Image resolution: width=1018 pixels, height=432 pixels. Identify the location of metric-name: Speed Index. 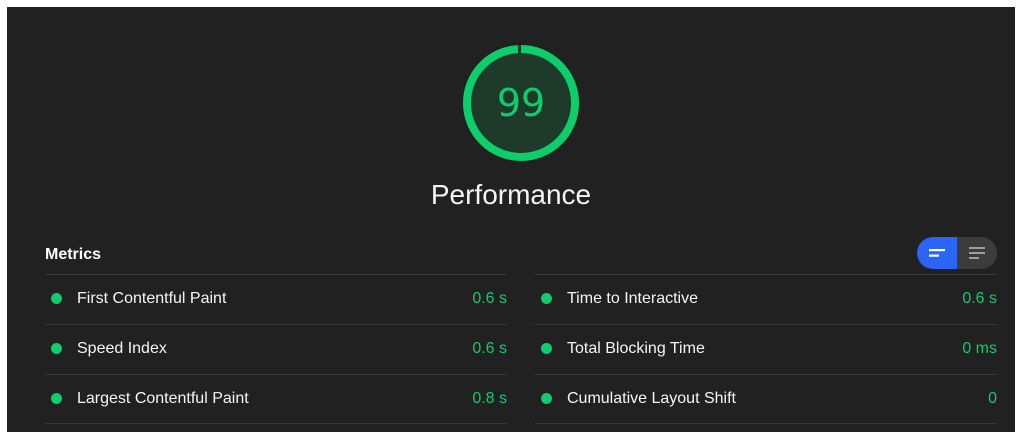
(122, 348).